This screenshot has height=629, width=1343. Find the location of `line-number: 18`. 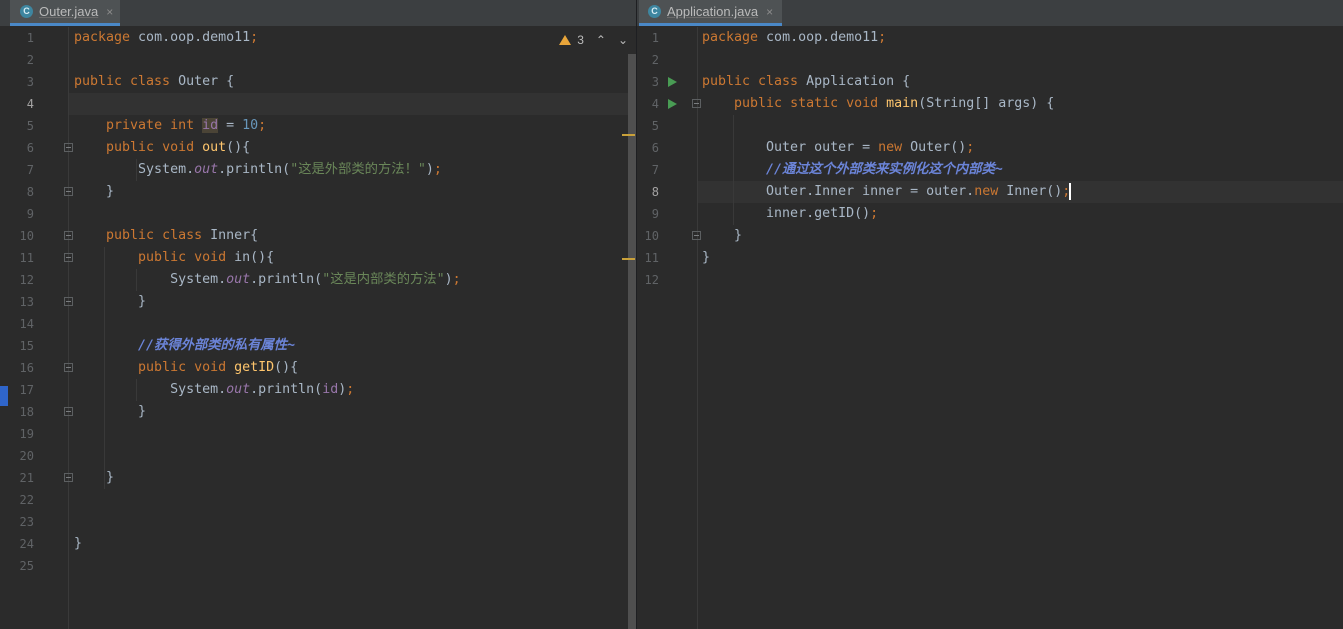

line-number: 18 is located at coordinates (17, 412).